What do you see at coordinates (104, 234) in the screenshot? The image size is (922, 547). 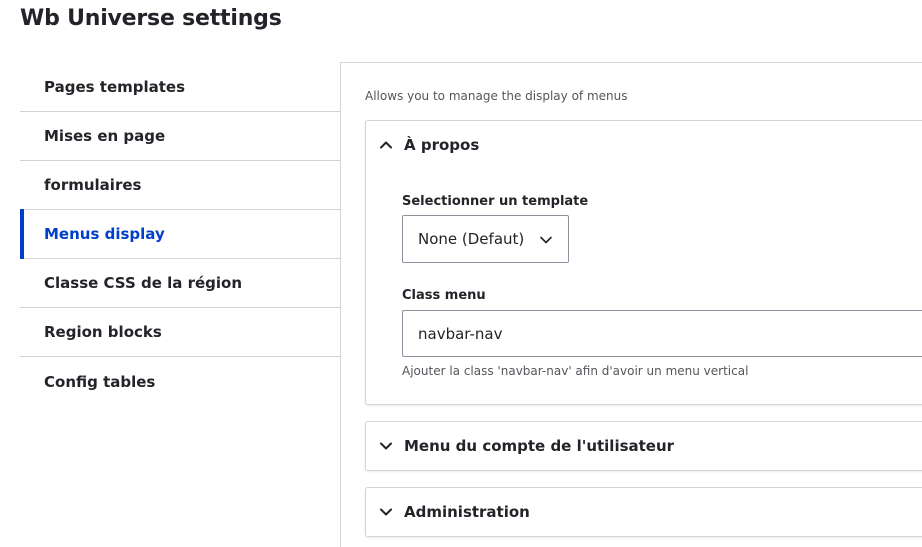 I see `tab-label: Menus display` at bounding box center [104, 234].